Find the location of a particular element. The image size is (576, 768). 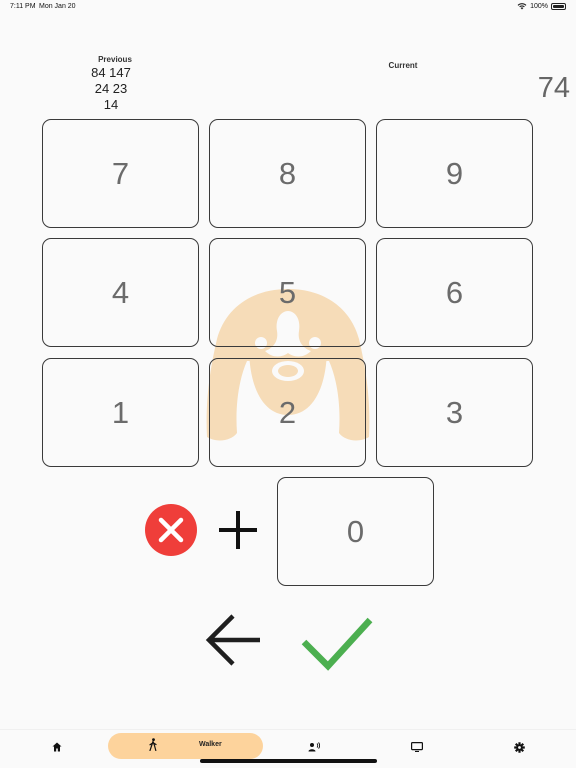

key-5: 5 is located at coordinates (287, 292).